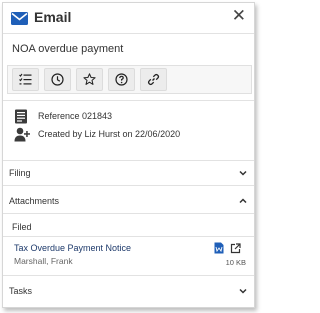 The width and height of the screenshot is (320, 313). I want to click on envelope-icon, so click(19, 18).